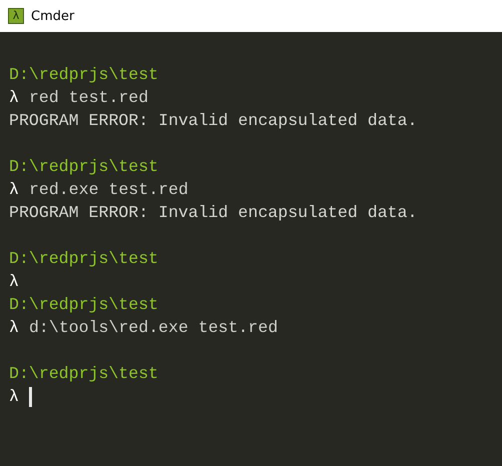  I want to click on command-text: red test.red, so click(88, 98).